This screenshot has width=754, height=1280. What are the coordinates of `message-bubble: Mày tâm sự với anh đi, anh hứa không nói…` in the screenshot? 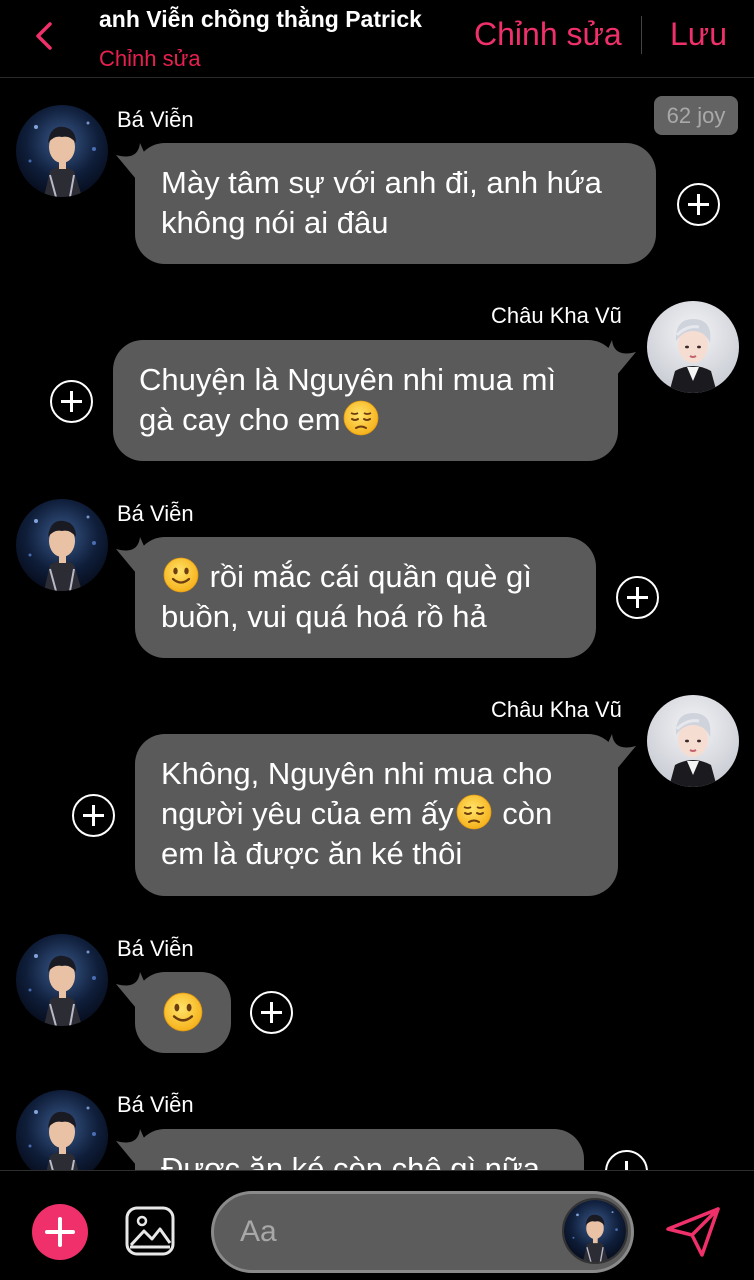 It's located at (395, 203).